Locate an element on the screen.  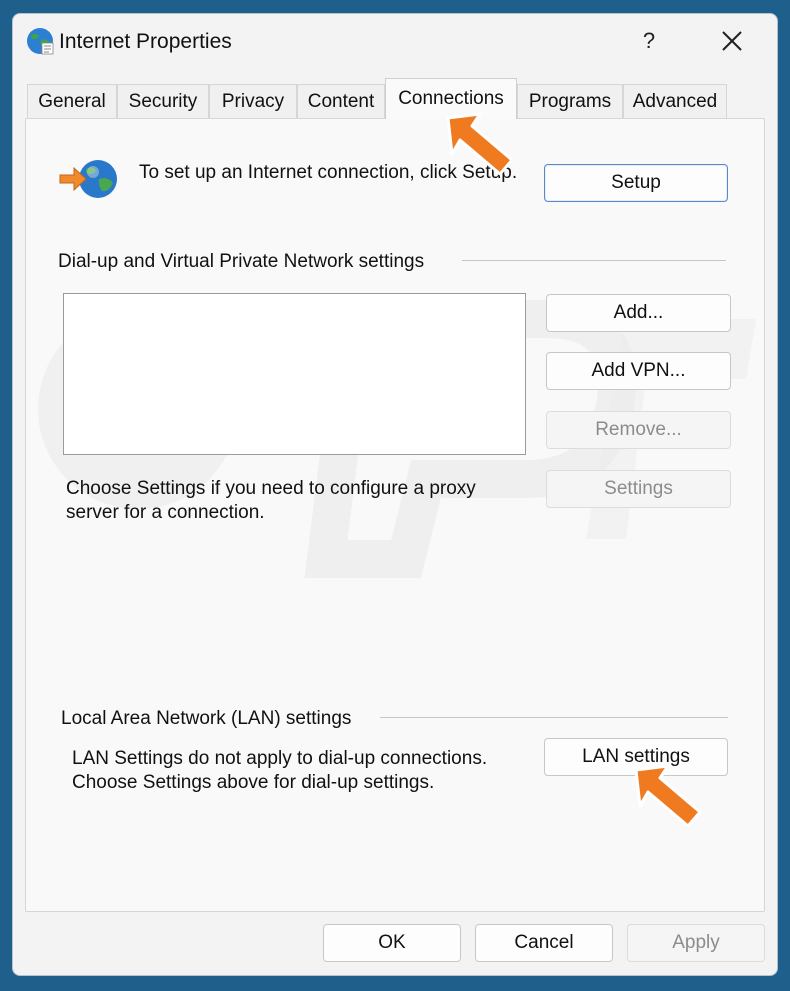
tab-programs: Programs is located at coordinates (570, 101).